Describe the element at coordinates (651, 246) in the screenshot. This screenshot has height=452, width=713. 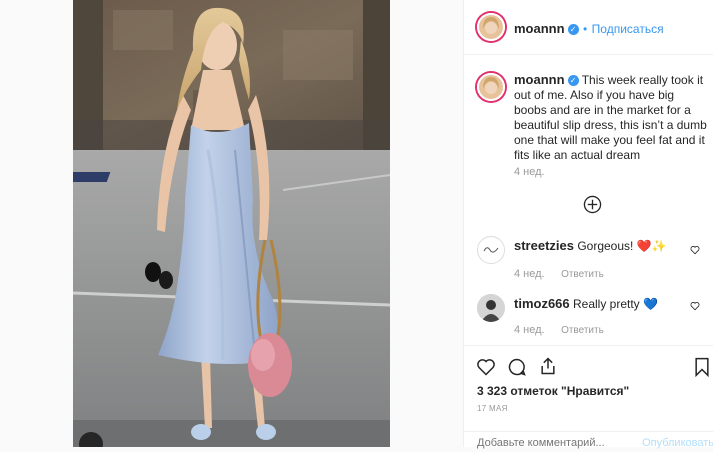
I see `comment-emoji: ❤️✨` at that location.